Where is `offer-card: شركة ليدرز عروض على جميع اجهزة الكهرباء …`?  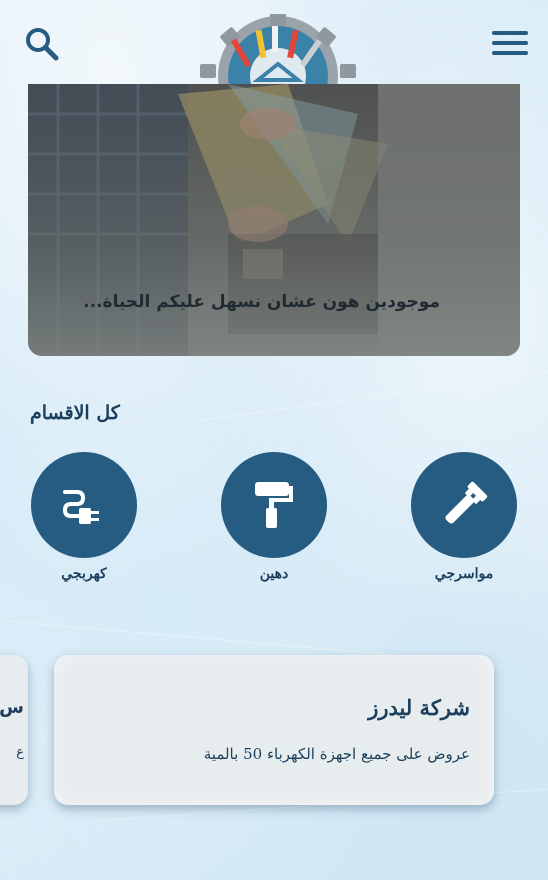 offer-card: شركة ليدرز عروض على جميع اجهزة الكهرباء … is located at coordinates (274, 730).